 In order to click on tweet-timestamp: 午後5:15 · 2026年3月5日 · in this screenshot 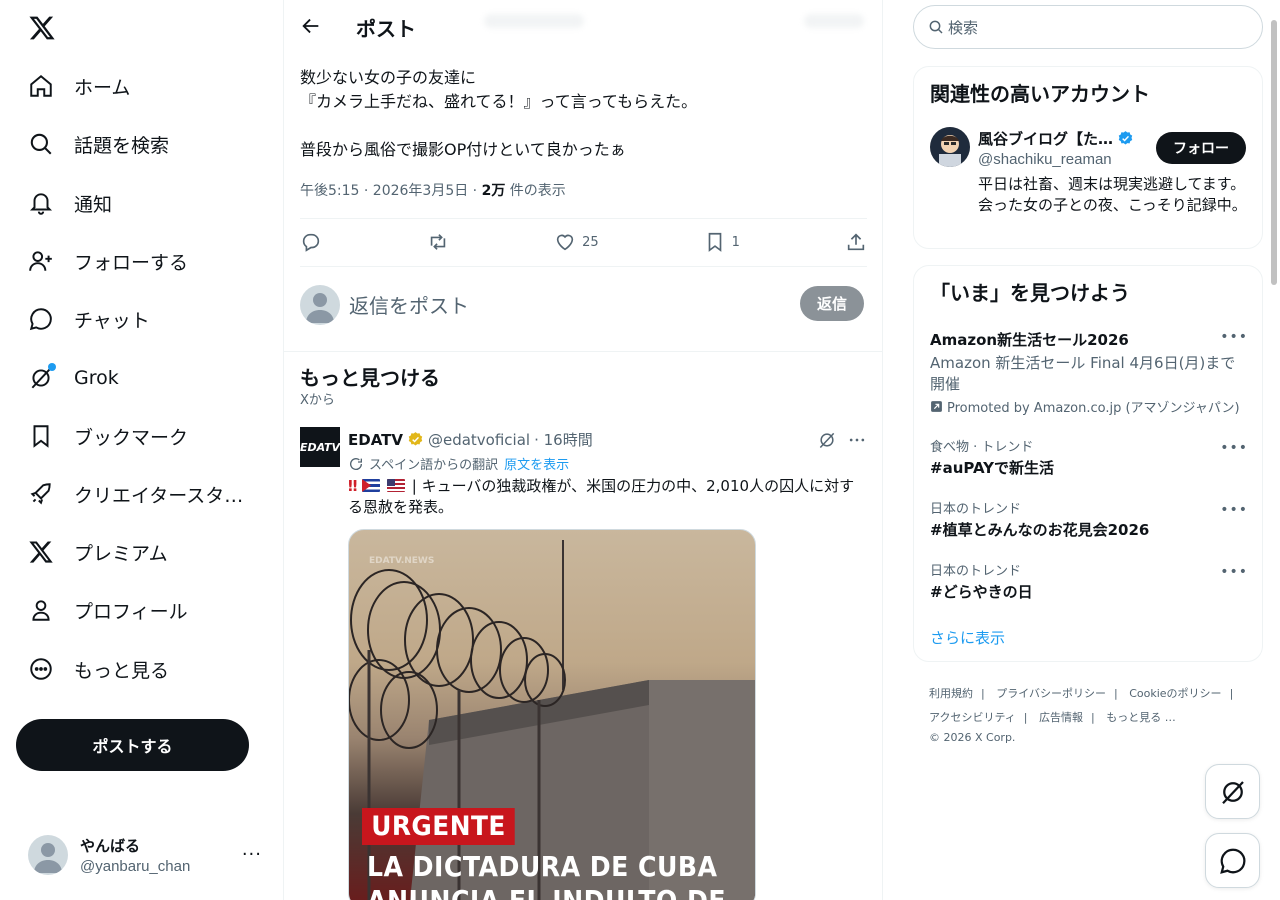, I will do `click(391, 191)`.